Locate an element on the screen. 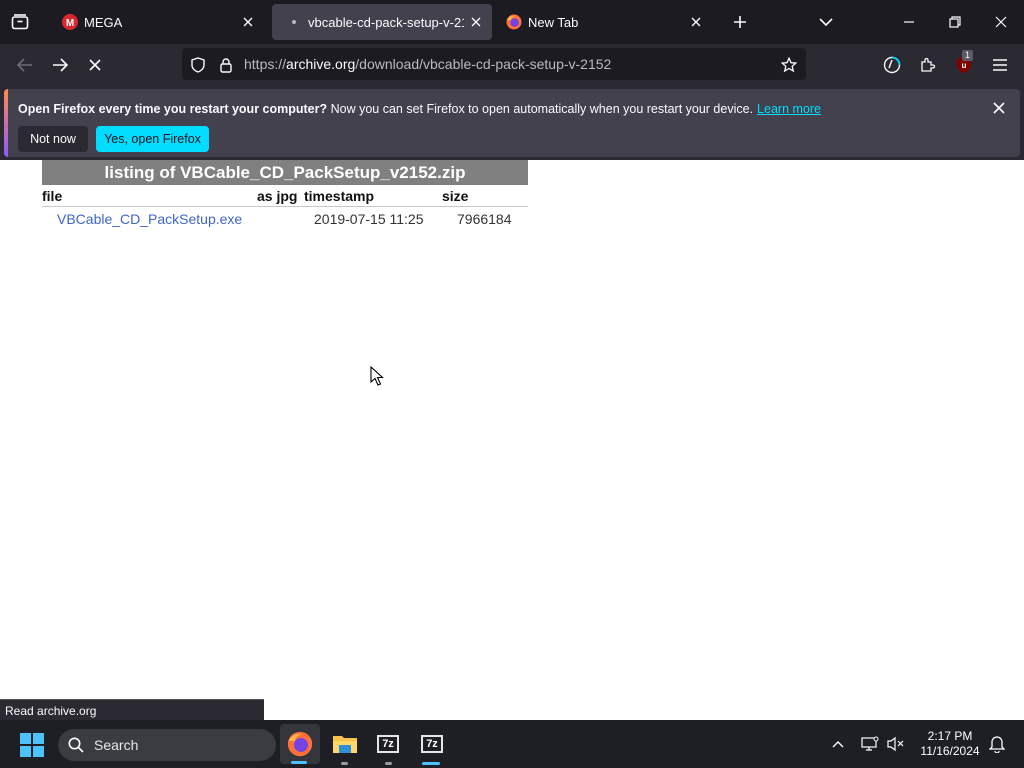 This screenshot has width=1024, height=768. sync-icon is located at coordinates (892, 65).